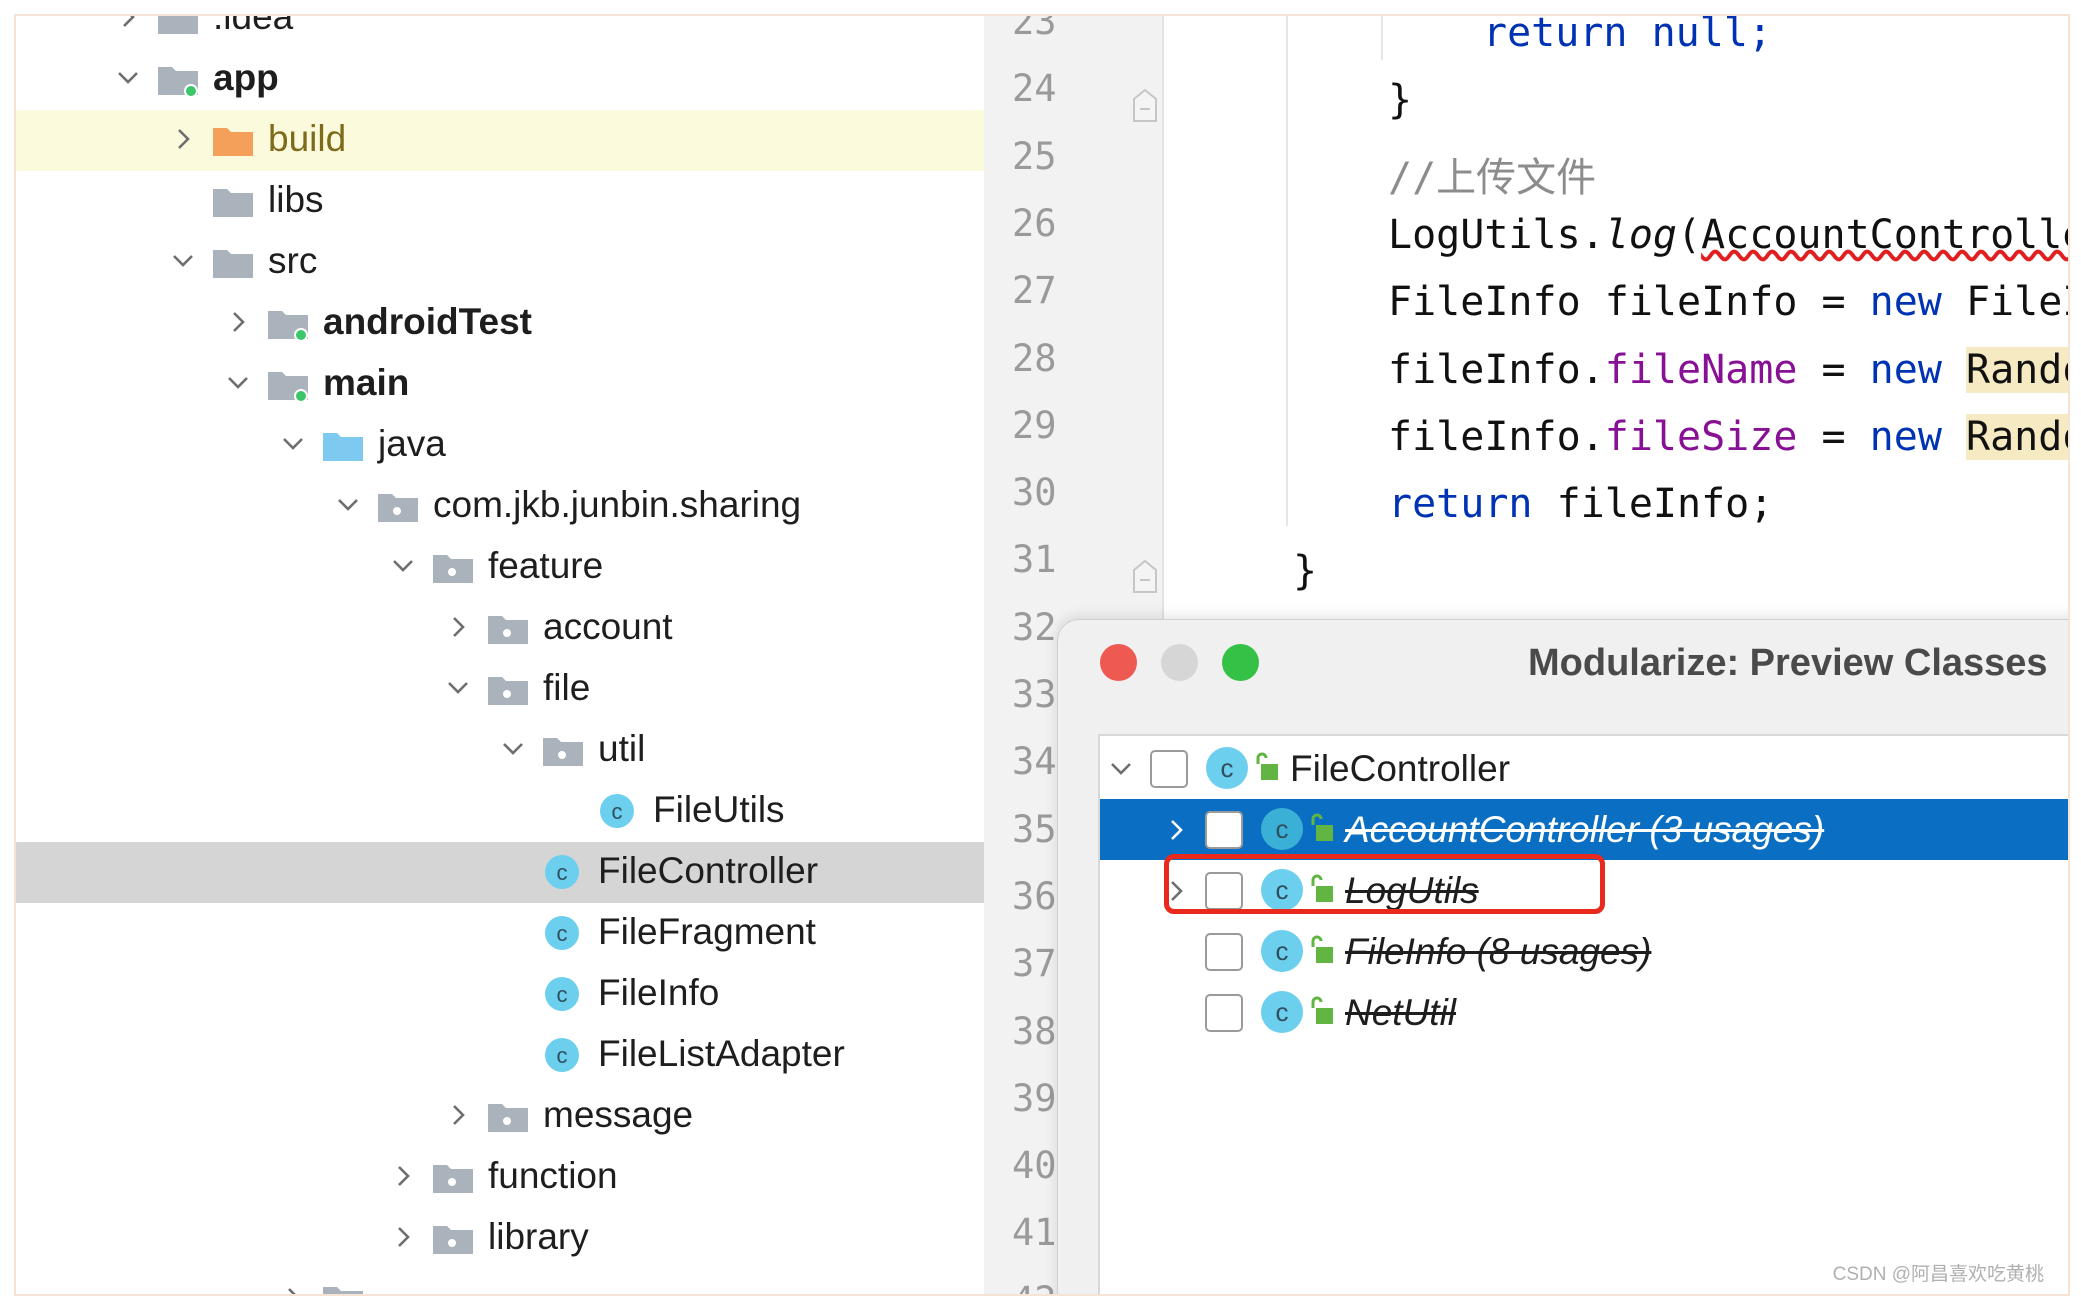 Image resolution: width=2081 pixels, height=1307 pixels. What do you see at coordinates (500, 1177) in the screenshot?
I see `tree-item: function` at bounding box center [500, 1177].